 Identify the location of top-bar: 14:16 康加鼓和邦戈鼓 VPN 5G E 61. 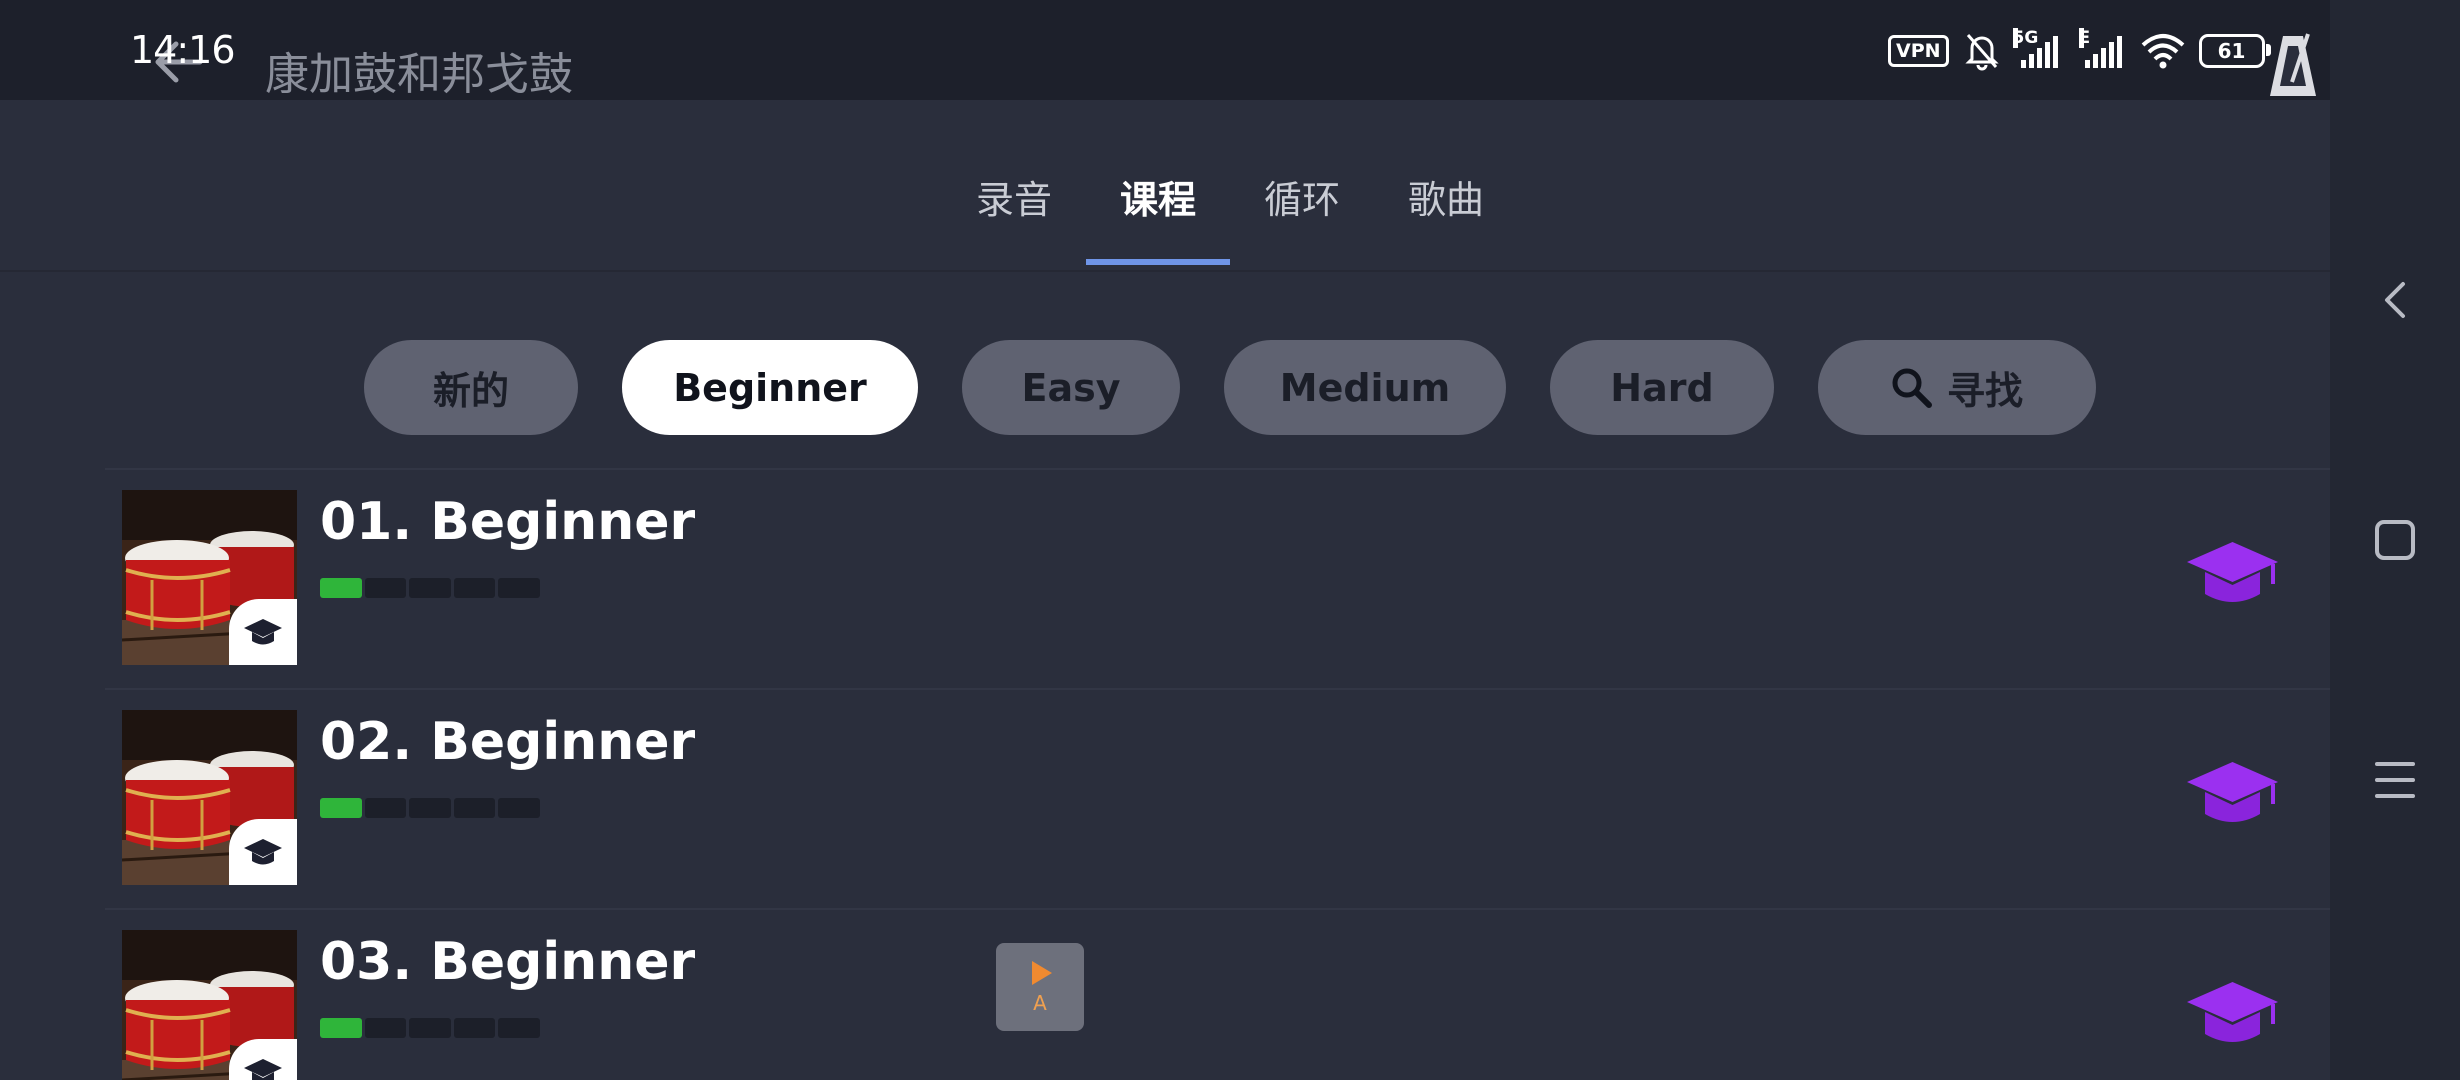
(1165, 50).